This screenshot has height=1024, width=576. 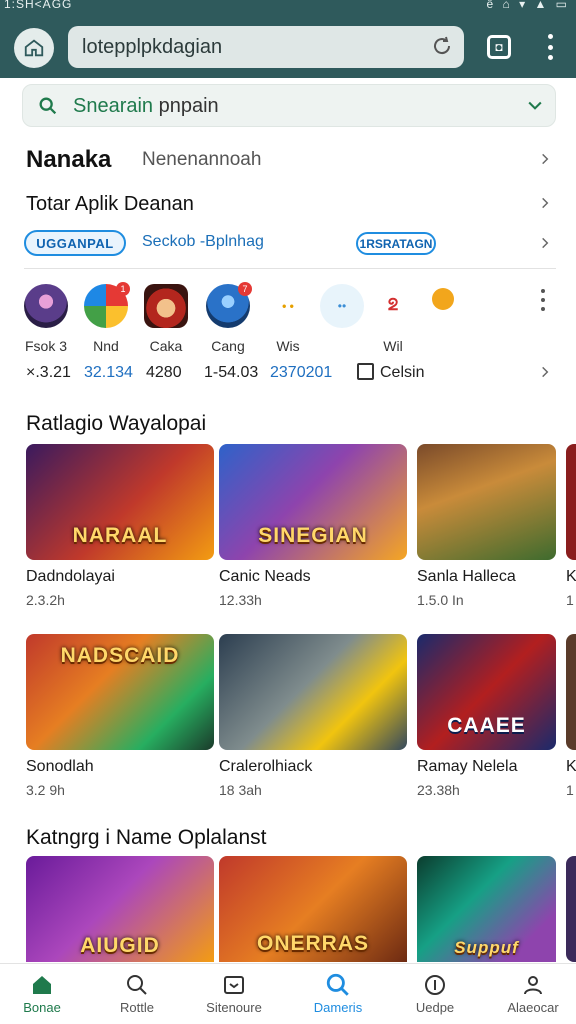 What do you see at coordinates (486, 725) in the screenshot?
I see `game-art-title: CAAEE` at bounding box center [486, 725].